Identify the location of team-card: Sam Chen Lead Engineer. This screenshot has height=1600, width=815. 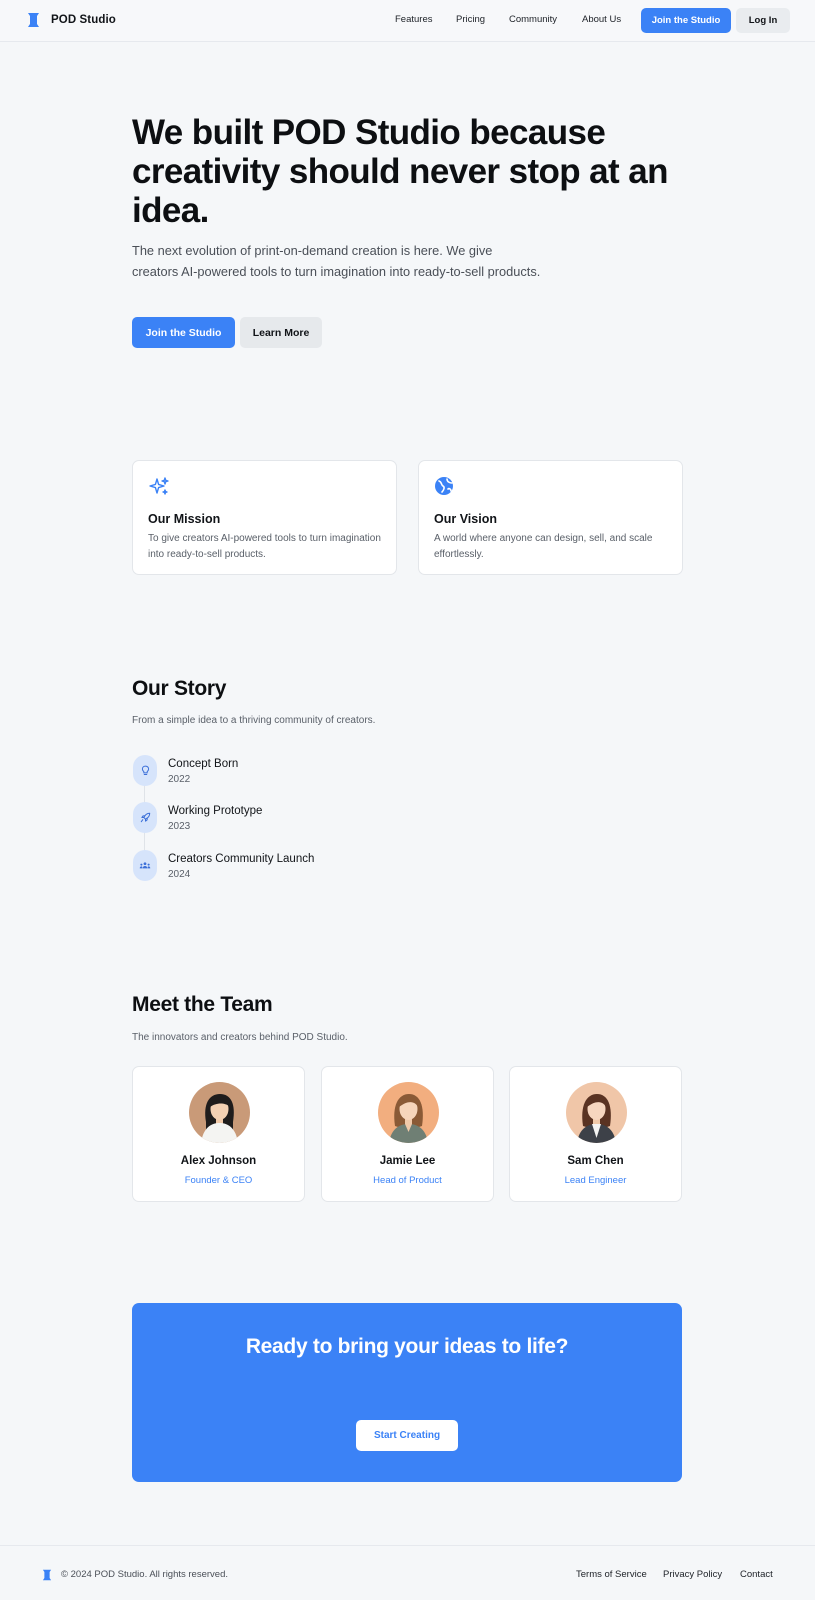
(595, 1134).